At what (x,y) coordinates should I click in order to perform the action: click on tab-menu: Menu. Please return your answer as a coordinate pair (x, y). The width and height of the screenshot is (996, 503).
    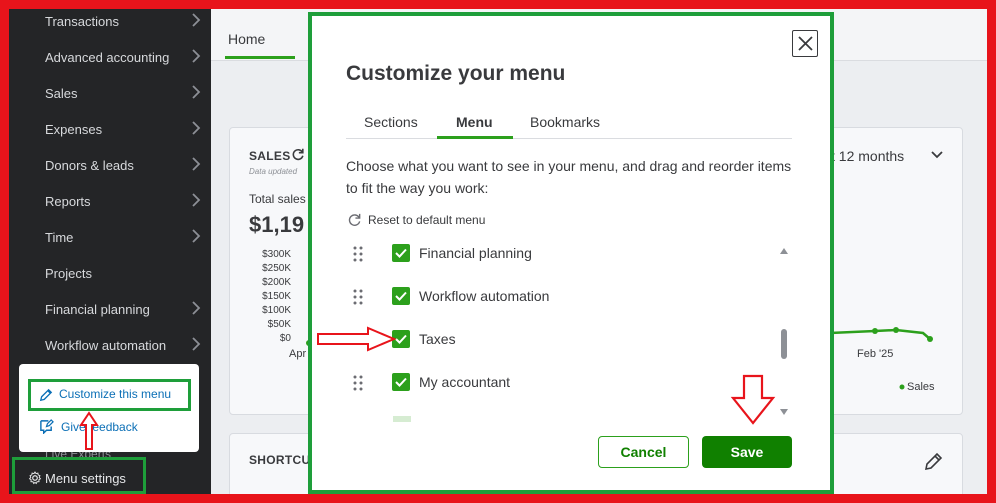
    Looking at the image, I should click on (474, 122).